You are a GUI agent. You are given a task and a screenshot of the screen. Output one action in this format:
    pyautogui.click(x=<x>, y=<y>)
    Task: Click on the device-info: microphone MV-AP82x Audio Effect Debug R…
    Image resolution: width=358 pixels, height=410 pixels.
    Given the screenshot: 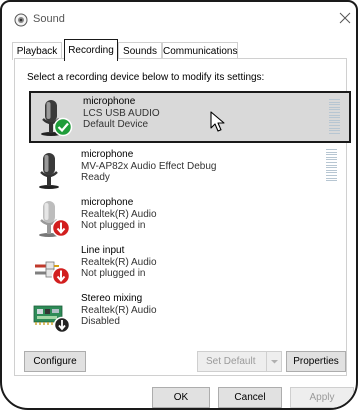 What is the action you would take?
    pyautogui.click(x=148, y=166)
    